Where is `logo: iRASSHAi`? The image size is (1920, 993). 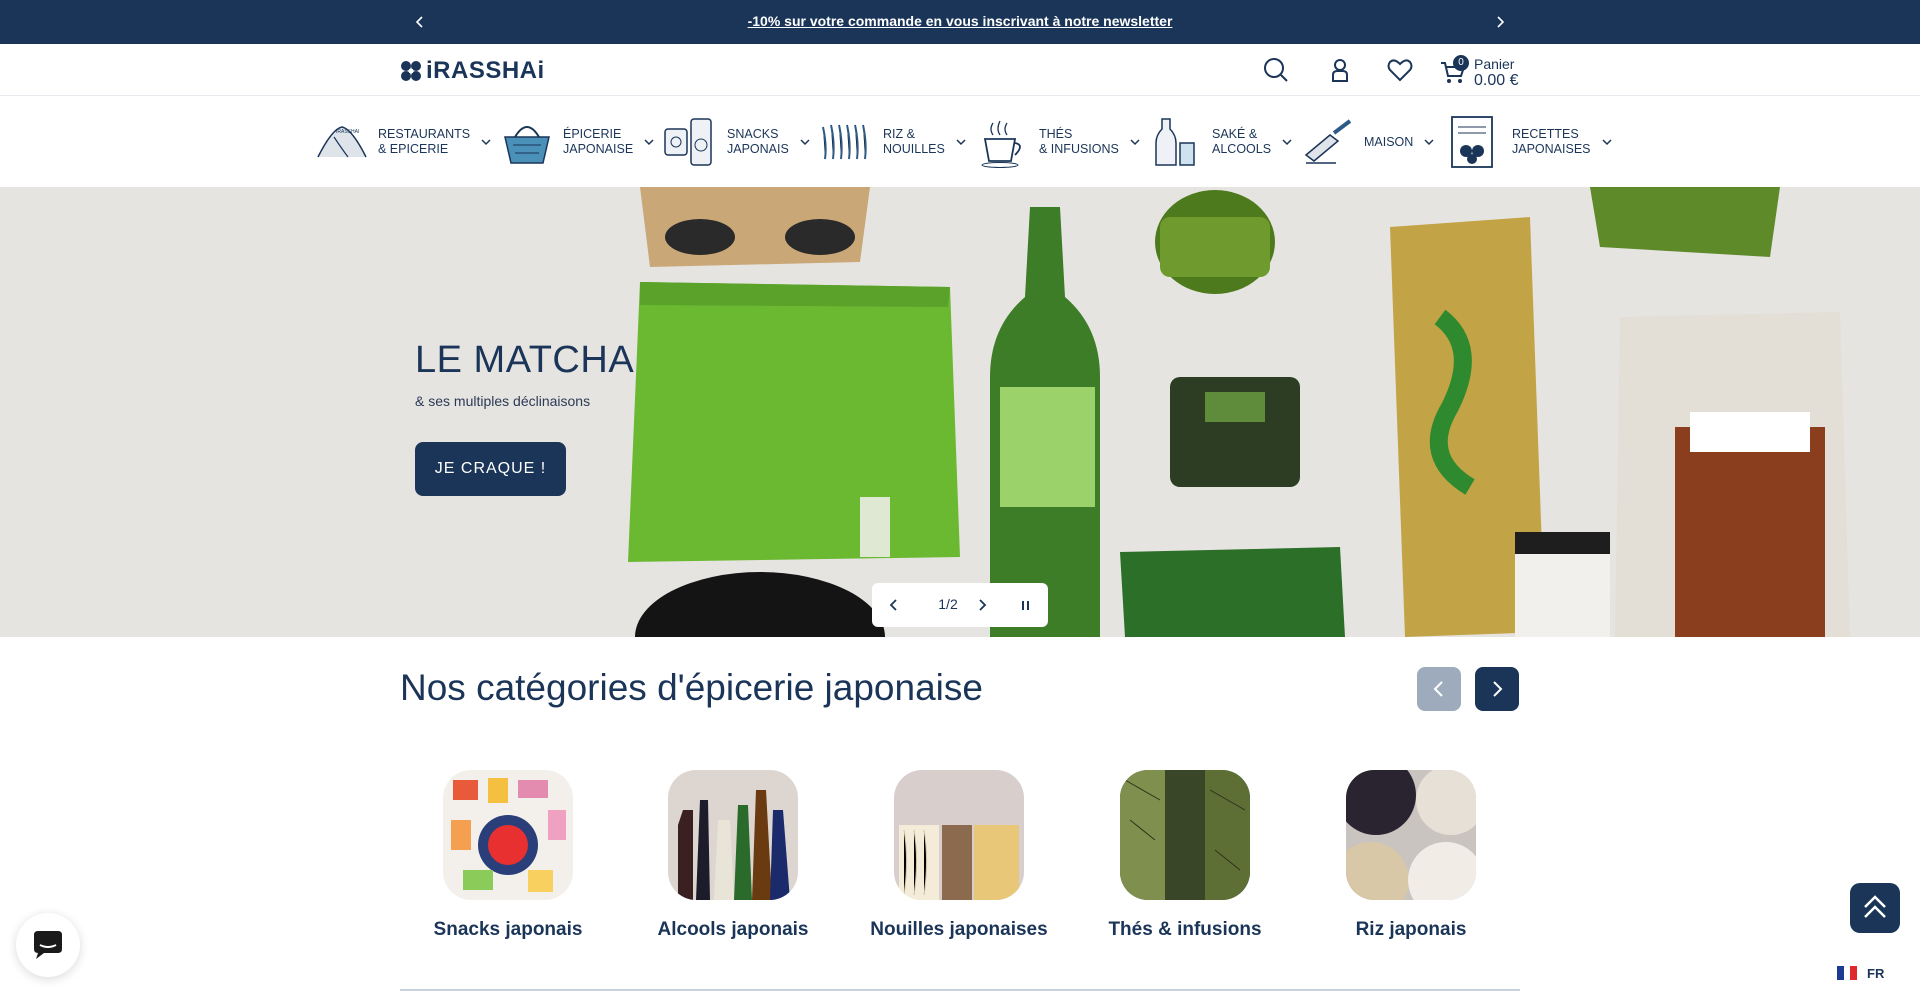 logo: iRASSHAi is located at coordinates (472, 70).